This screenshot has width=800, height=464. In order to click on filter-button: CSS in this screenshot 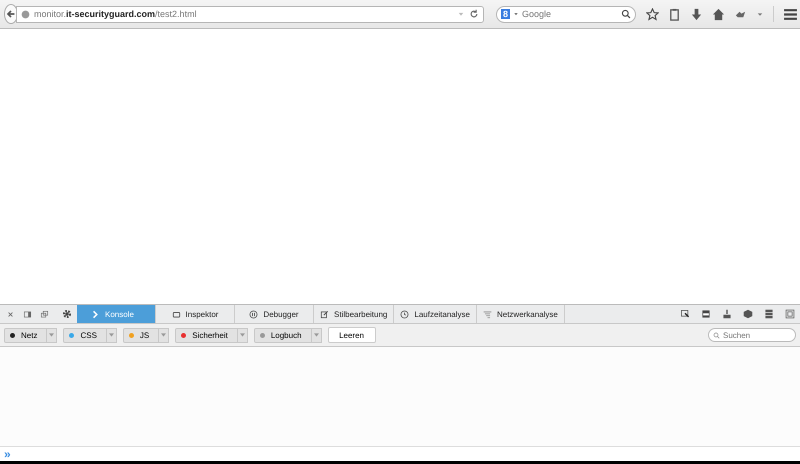, I will do `click(85, 335)`.